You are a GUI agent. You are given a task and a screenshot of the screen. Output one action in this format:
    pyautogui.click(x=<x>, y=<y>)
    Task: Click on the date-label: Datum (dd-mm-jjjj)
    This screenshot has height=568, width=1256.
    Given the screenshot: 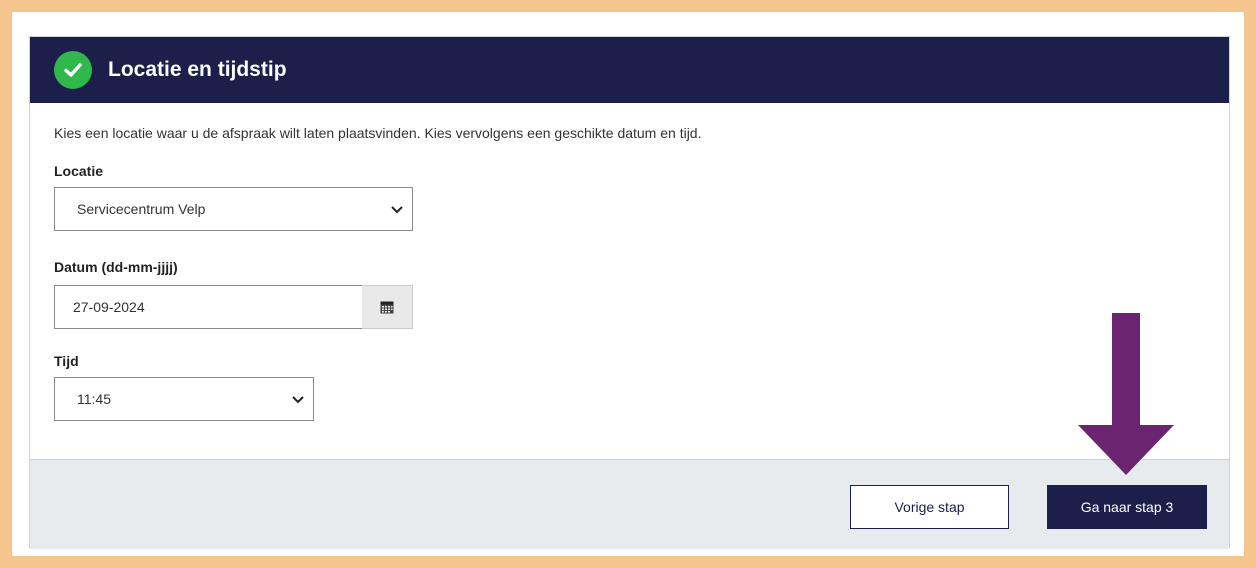 What is the action you would take?
    pyautogui.click(x=116, y=267)
    